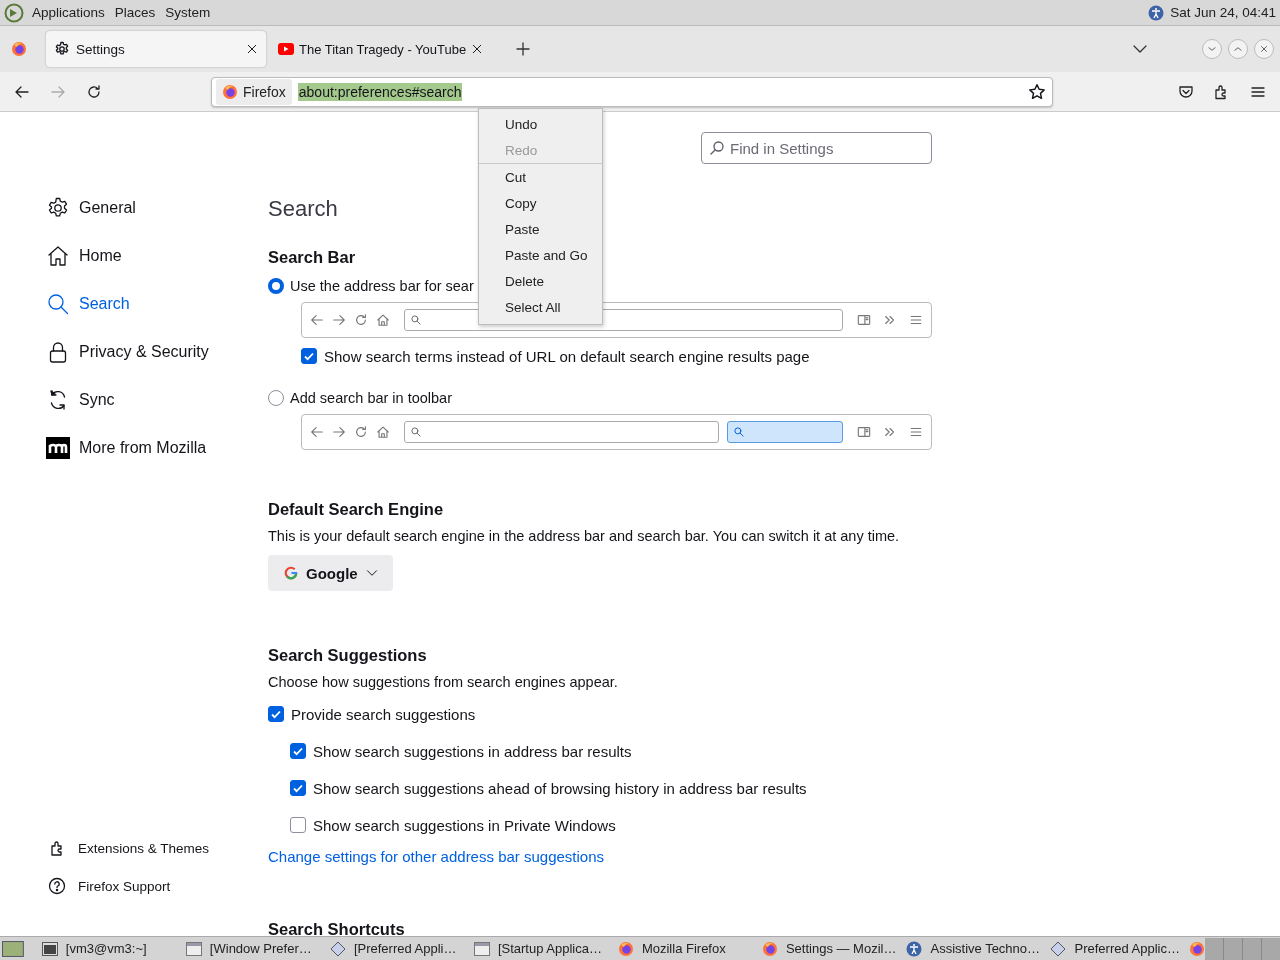  What do you see at coordinates (68, 12) in the screenshot?
I see `panel-menu: Applications` at bounding box center [68, 12].